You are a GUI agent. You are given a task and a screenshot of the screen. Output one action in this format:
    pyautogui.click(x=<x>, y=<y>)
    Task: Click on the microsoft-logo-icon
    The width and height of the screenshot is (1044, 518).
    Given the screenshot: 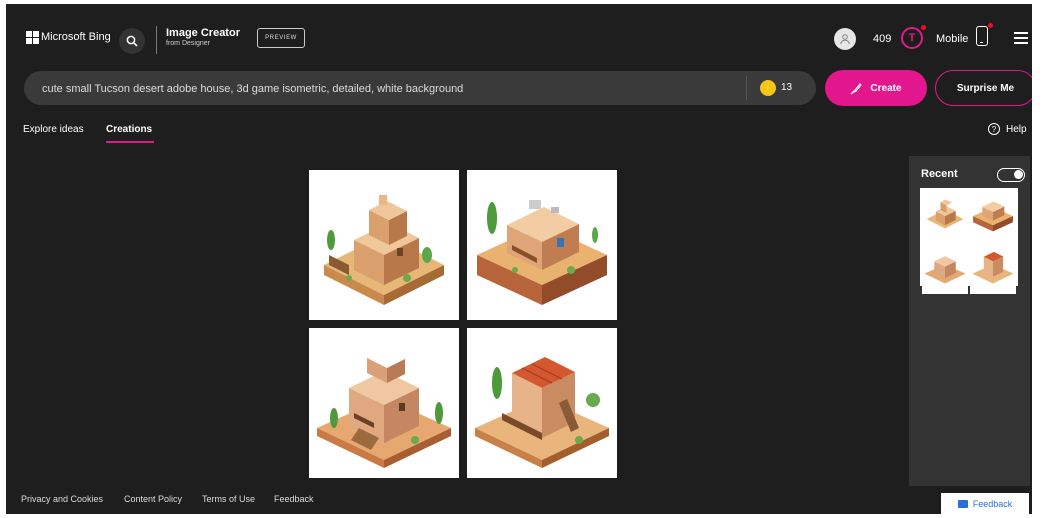 What is the action you would take?
    pyautogui.click(x=32, y=37)
    